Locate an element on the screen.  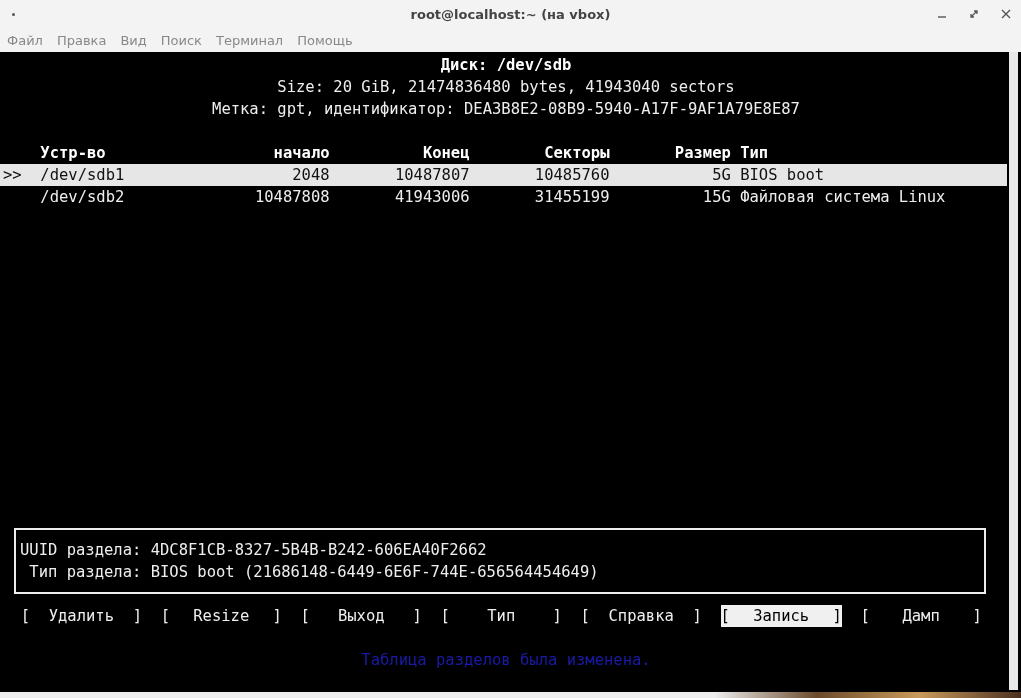
command-button: [ Справка ] is located at coordinates (641, 616).